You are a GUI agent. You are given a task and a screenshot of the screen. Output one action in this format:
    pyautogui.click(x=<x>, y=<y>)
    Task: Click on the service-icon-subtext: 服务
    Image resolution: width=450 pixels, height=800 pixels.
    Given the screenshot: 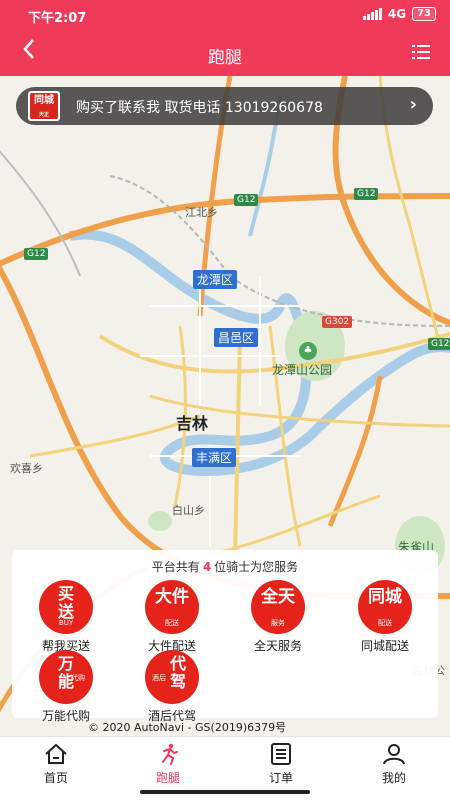 What is the action you would take?
    pyautogui.click(x=278, y=623)
    